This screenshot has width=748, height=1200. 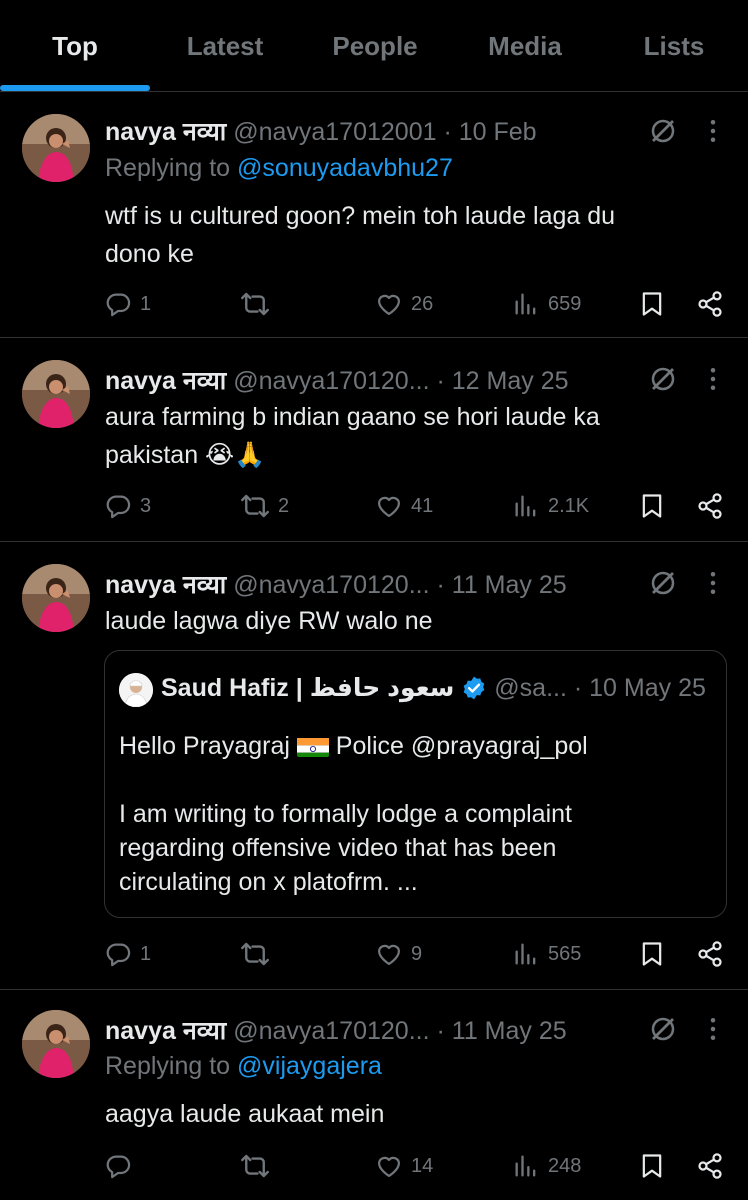 What do you see at coordinates (422, 303) in the screenshot?
I see `like-count: 26` at bounding box center [422, 303].